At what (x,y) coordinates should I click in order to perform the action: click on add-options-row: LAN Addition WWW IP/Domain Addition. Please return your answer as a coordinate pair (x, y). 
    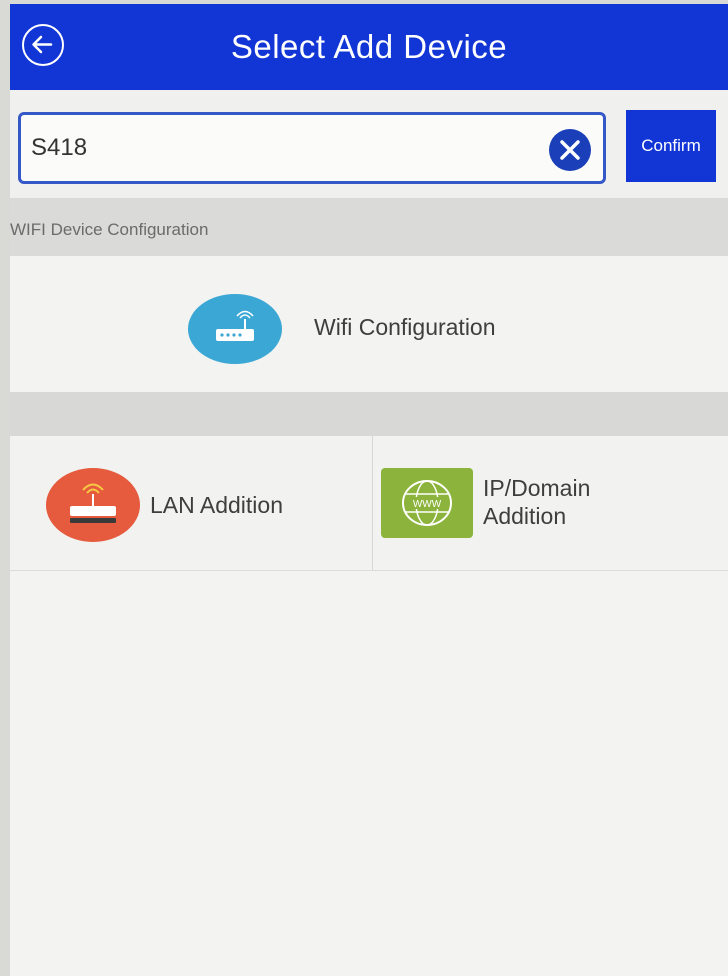
    Looking at the image, I should click on (369, 503).